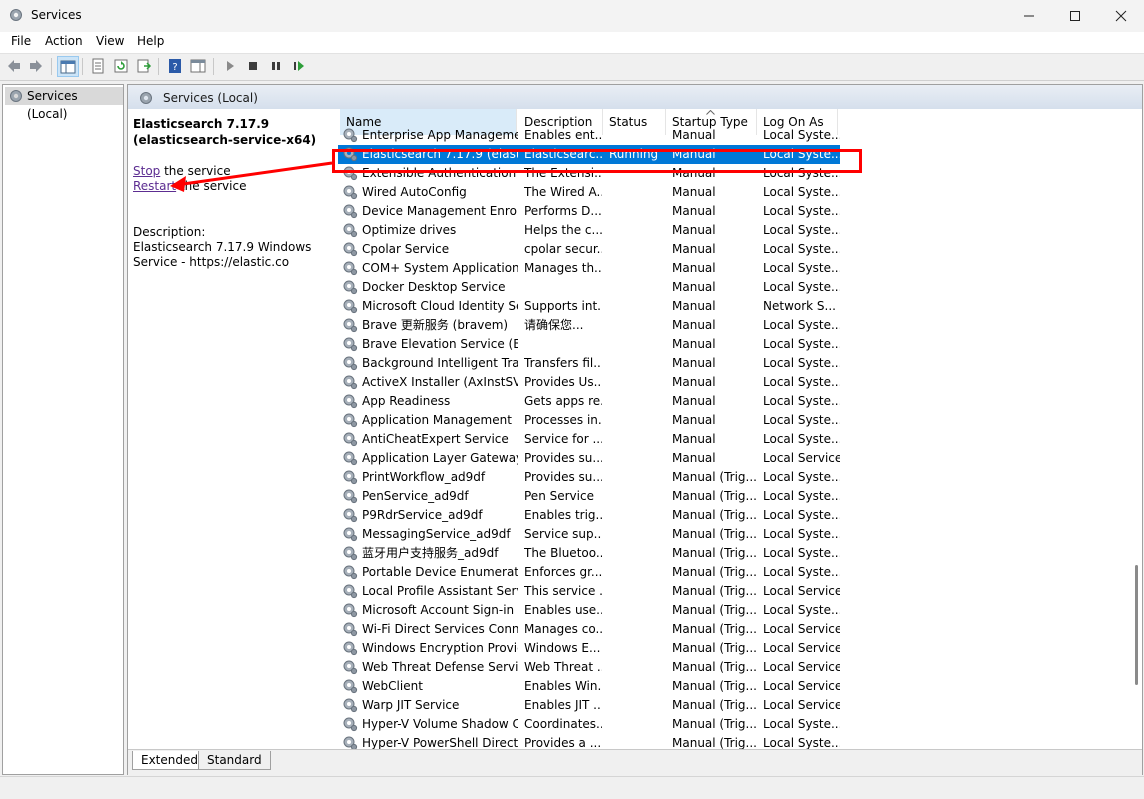 This screenshot has width=1144, height=799. What do you see at coordinates (251, 176) in the screenshot?
I see `annotation-arrow` at bounding box center [251, 176].